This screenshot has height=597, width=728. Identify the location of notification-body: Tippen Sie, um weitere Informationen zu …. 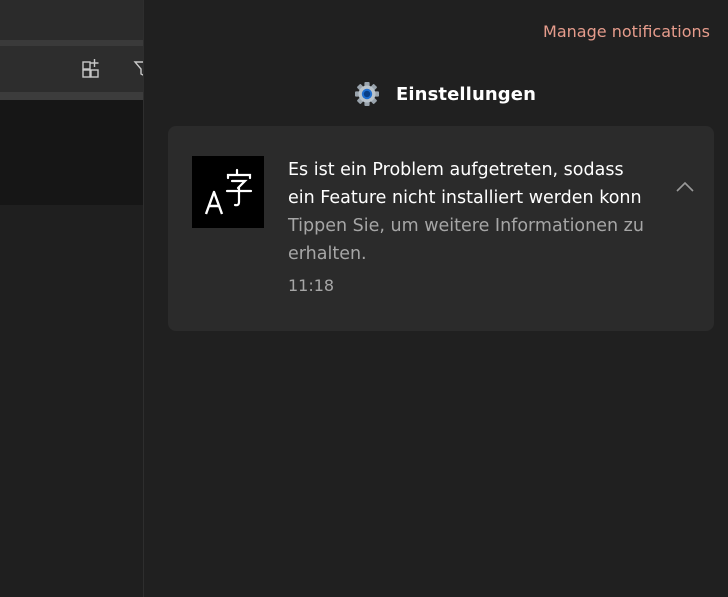
(466, 240).